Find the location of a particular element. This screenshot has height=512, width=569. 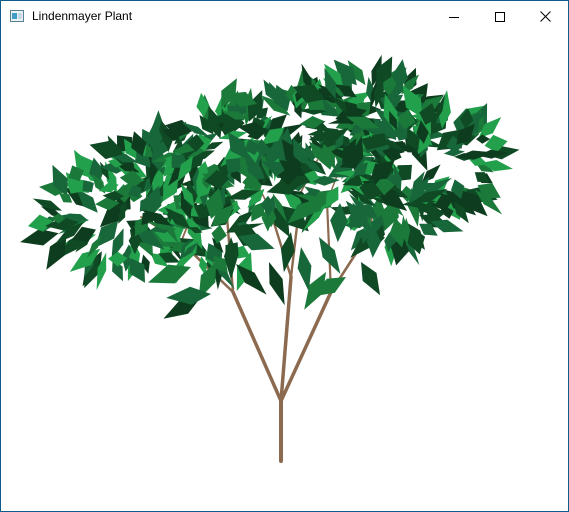

close-icon is located at coordinates (545, 16).